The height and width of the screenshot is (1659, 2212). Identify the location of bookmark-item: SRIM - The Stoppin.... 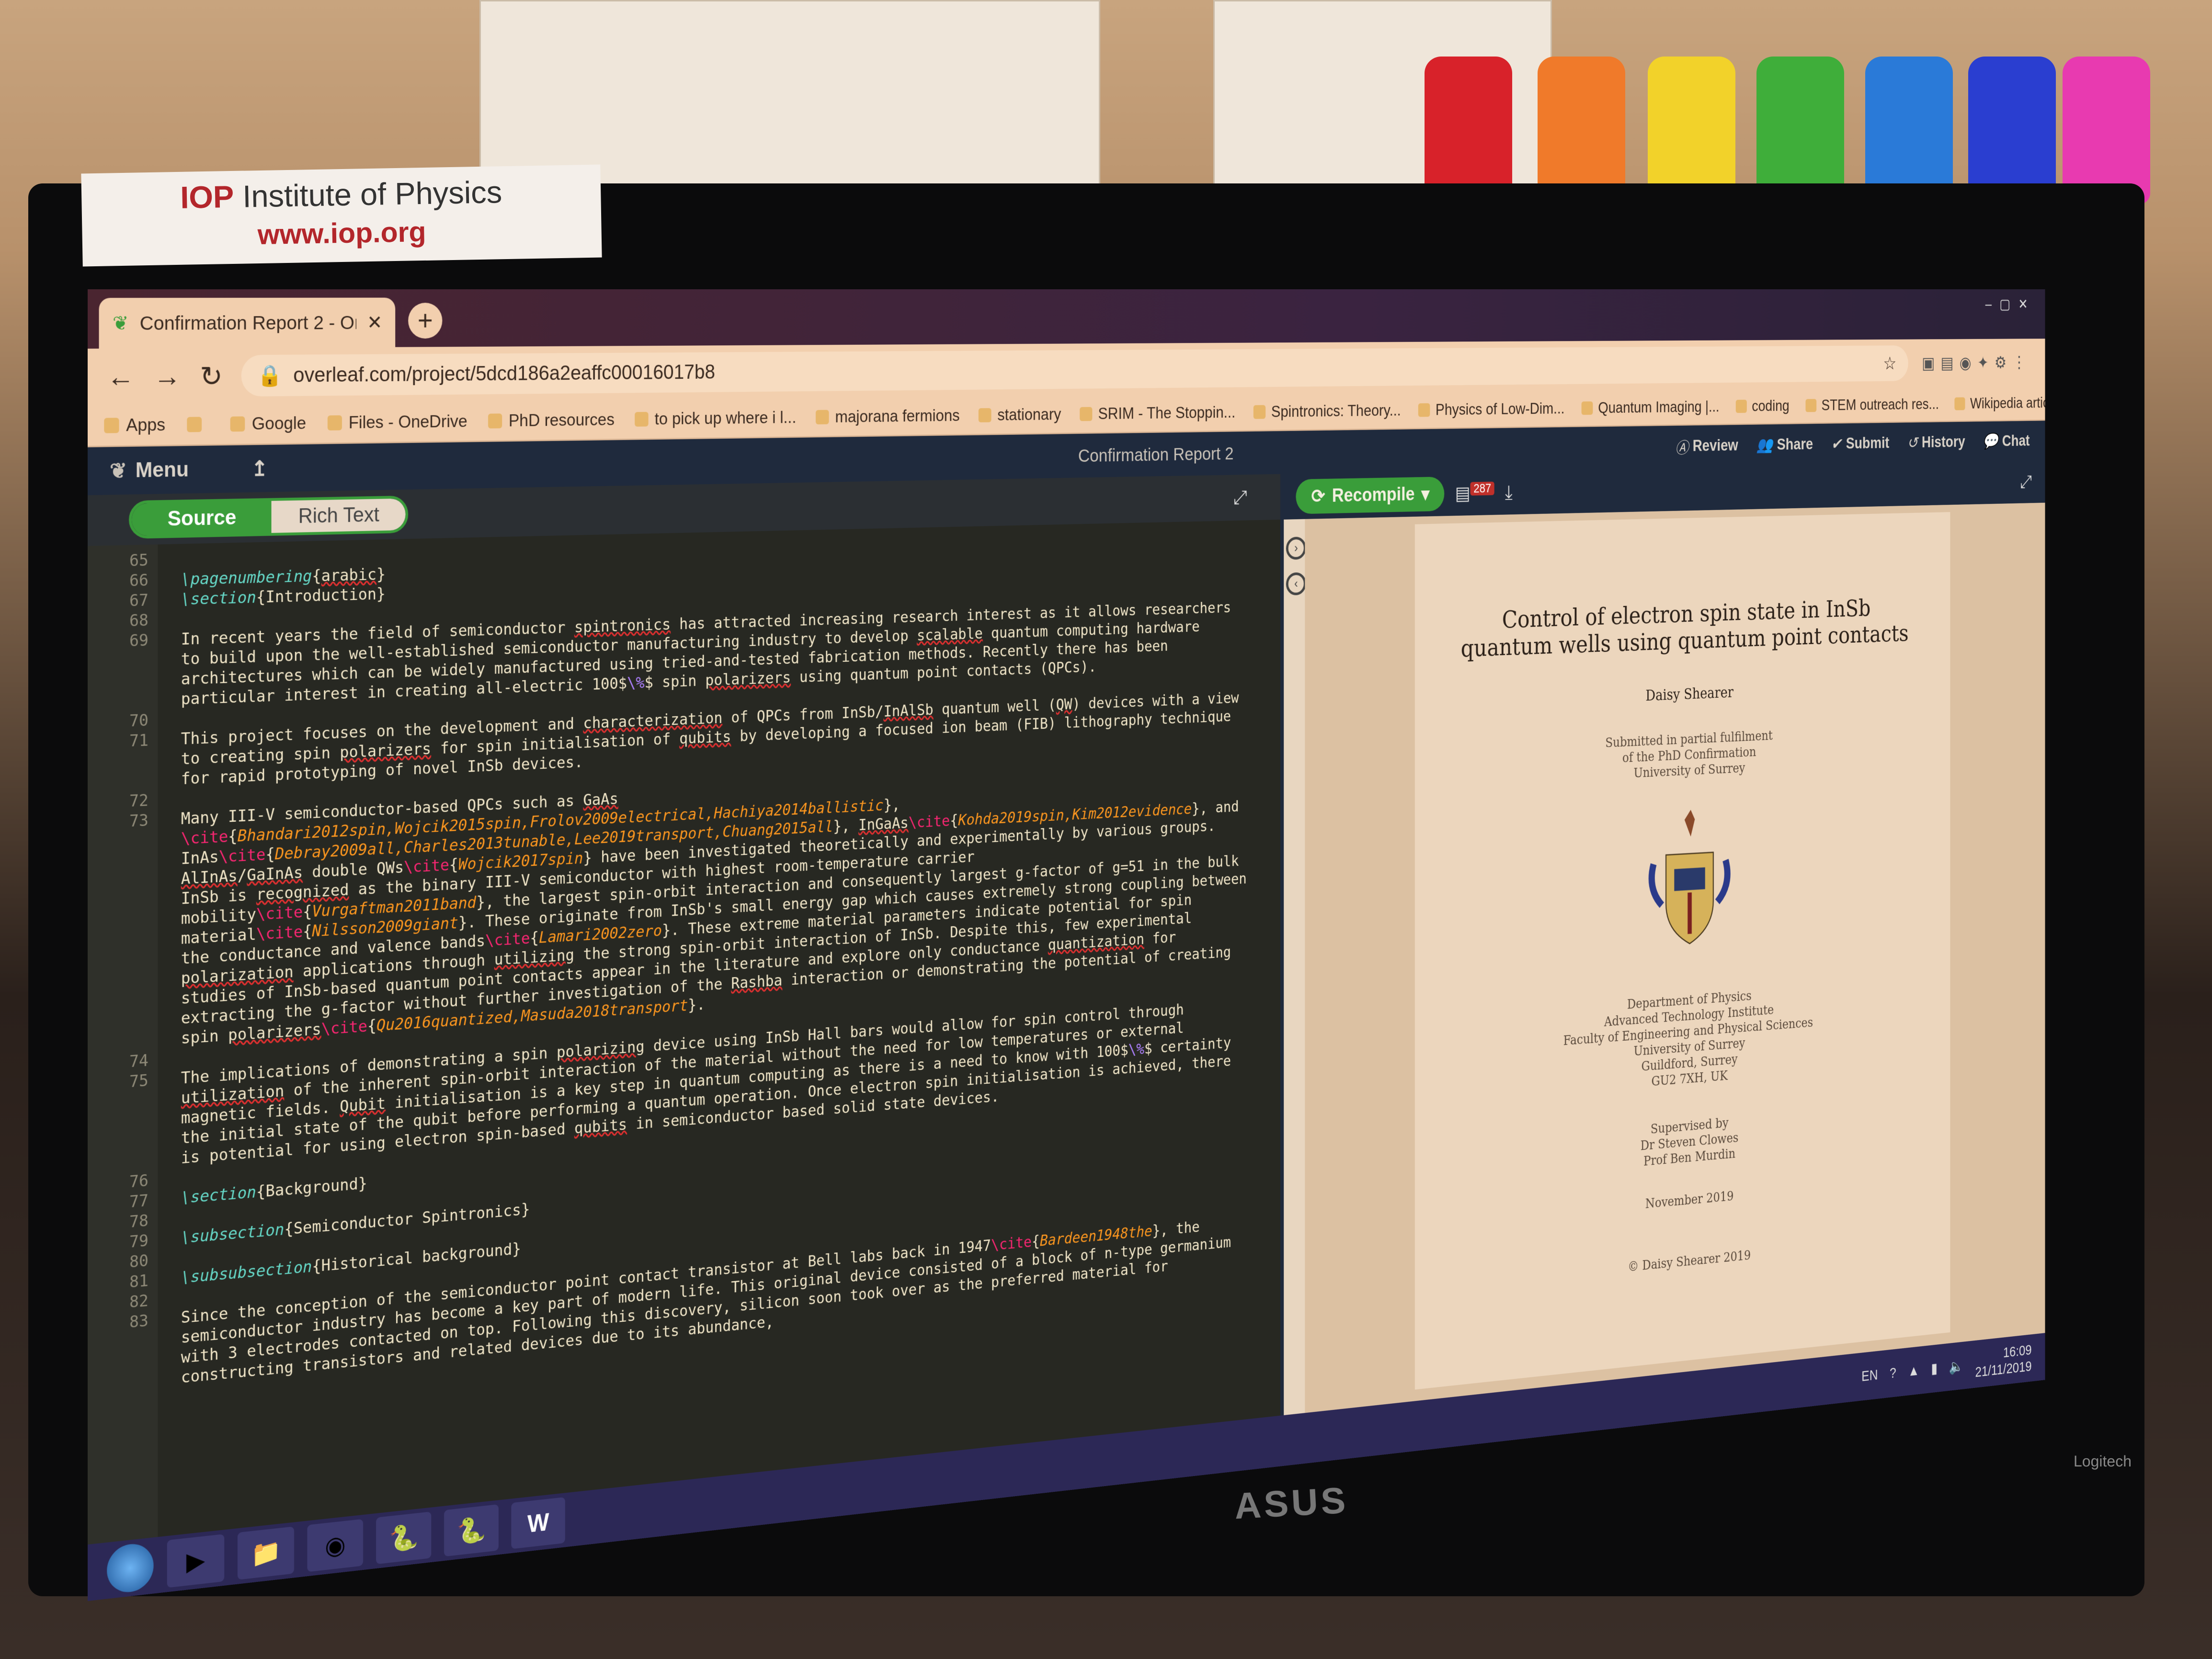
(1157, 413).